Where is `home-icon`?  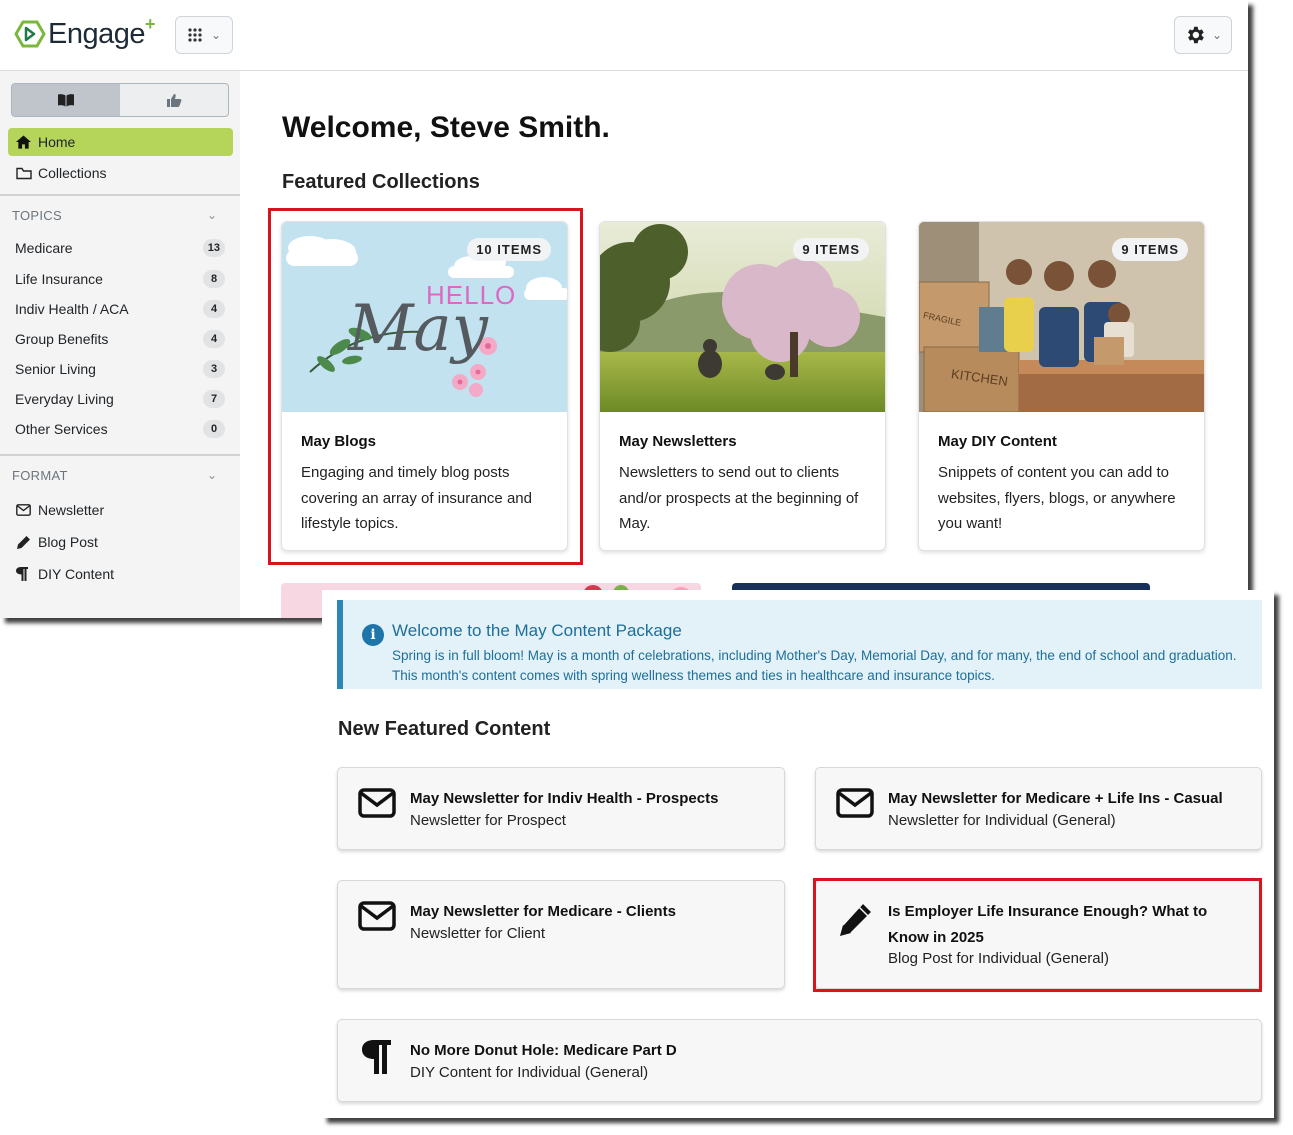
home-icon is located at coordinates (27, 142).